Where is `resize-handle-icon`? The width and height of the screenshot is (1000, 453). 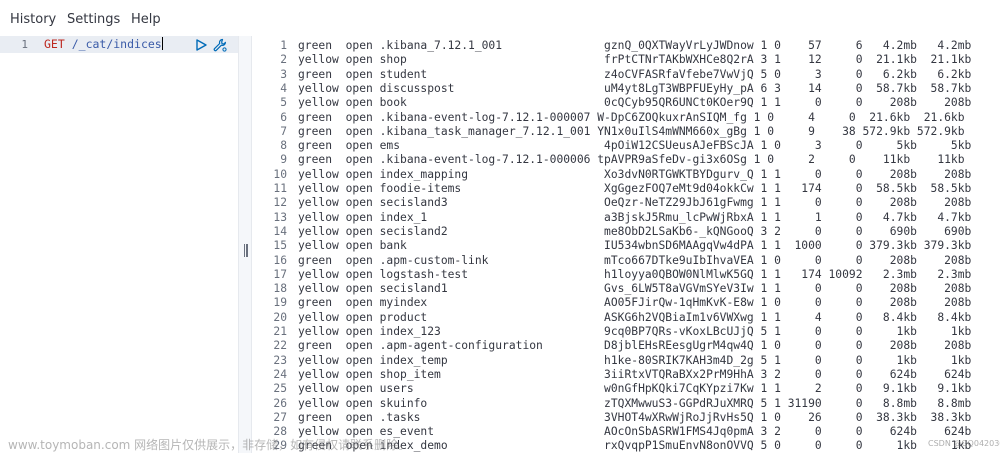 resize-handle-icon is located at coordinates (245, 250).